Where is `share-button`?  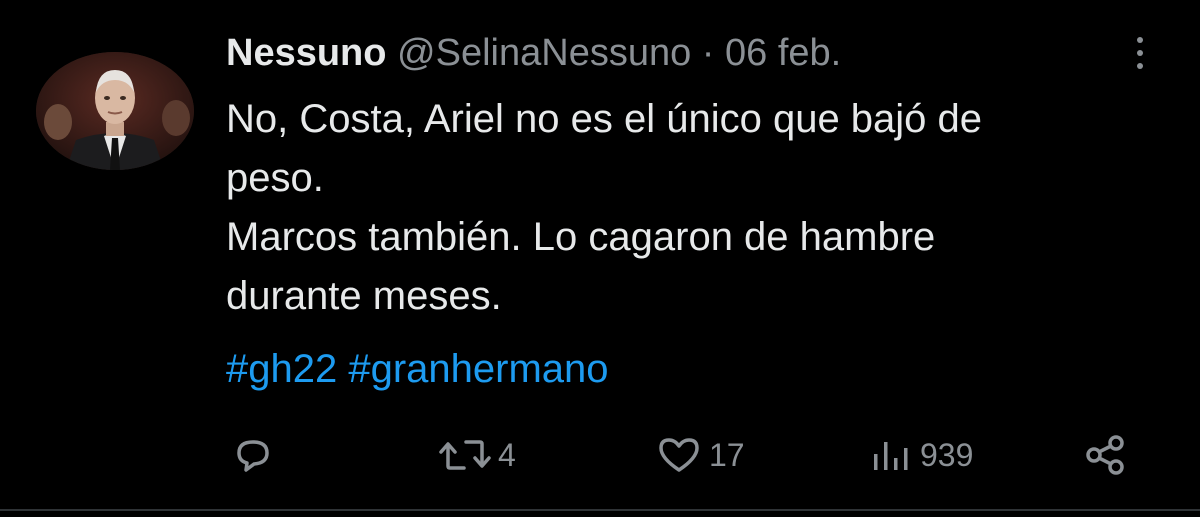
share-button is located at coordinates (1105, 455).